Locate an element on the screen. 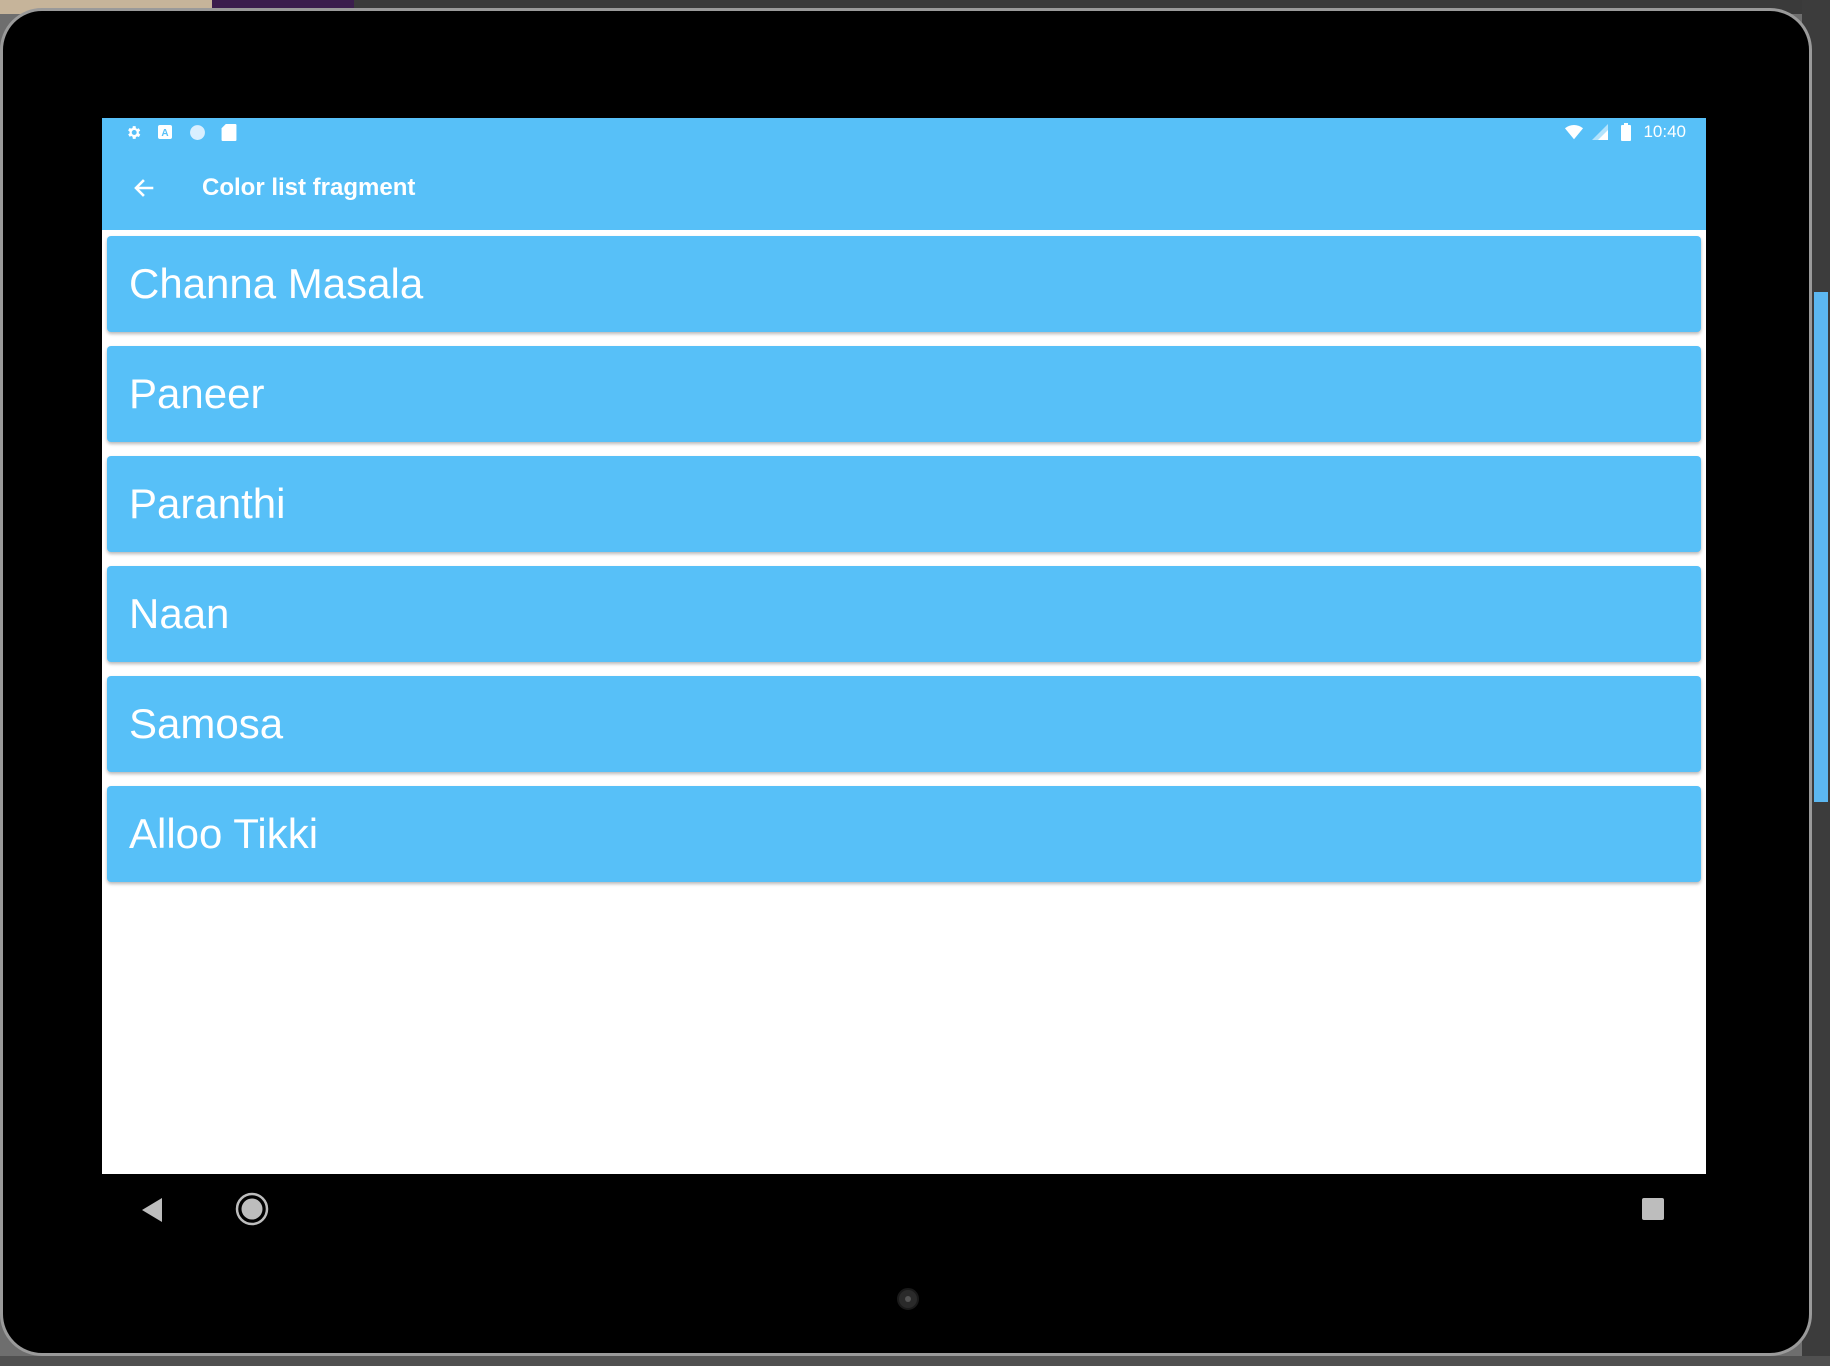 The height and width of the screenshot is (1366, 1830). a-notification-icon: A is located at coordinates (165, 132).